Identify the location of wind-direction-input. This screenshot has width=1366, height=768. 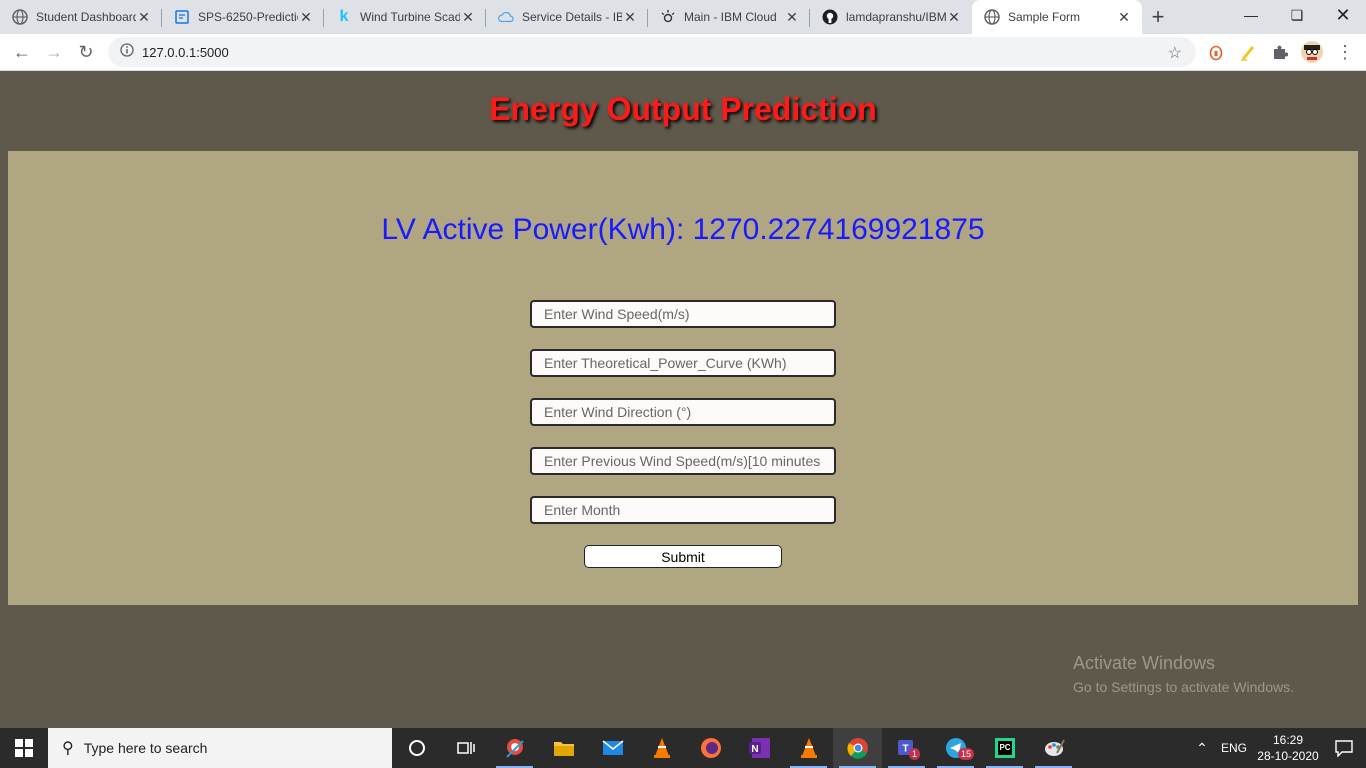
(683, 412).